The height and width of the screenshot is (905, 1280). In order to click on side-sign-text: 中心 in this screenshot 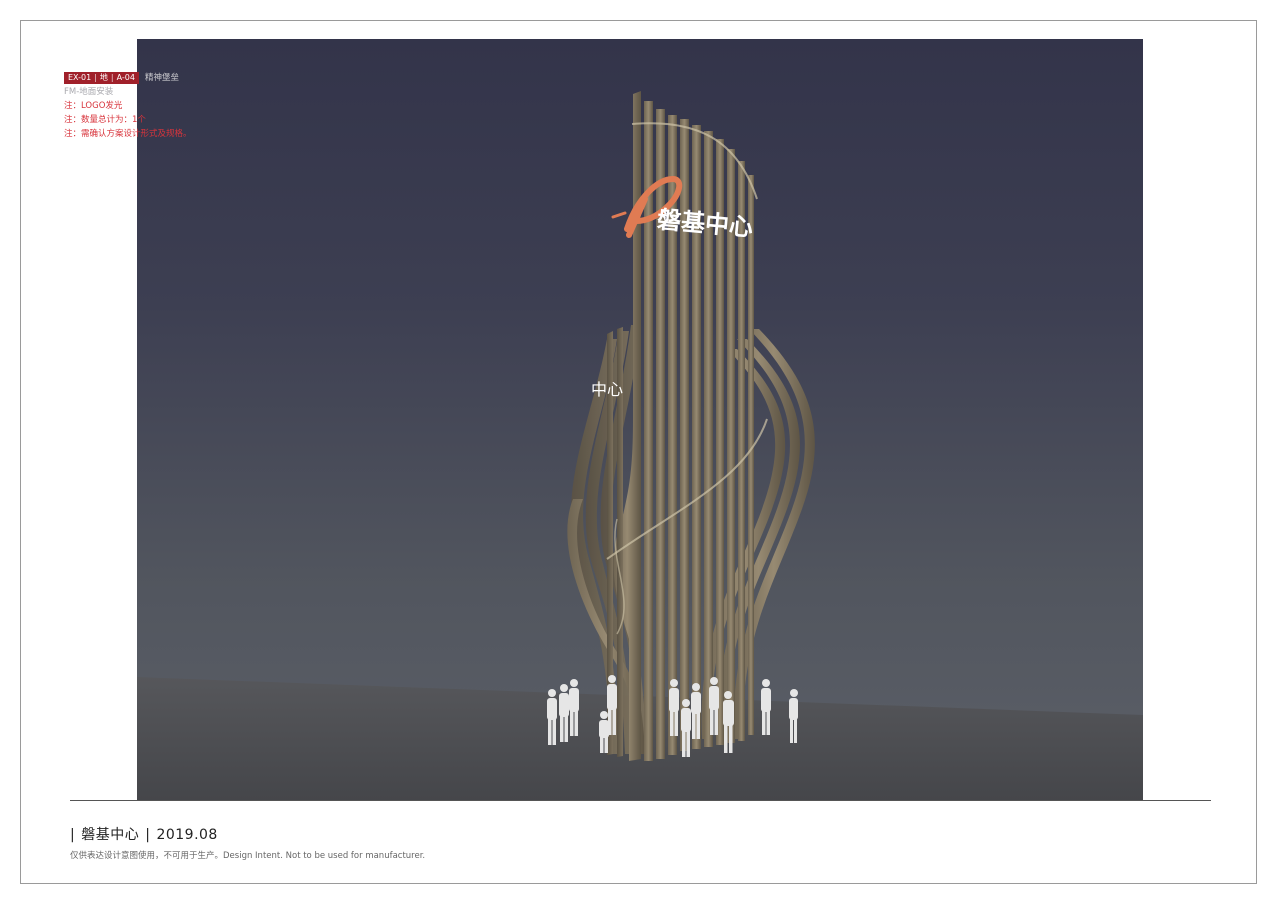, I will do `click(607, 389)`.